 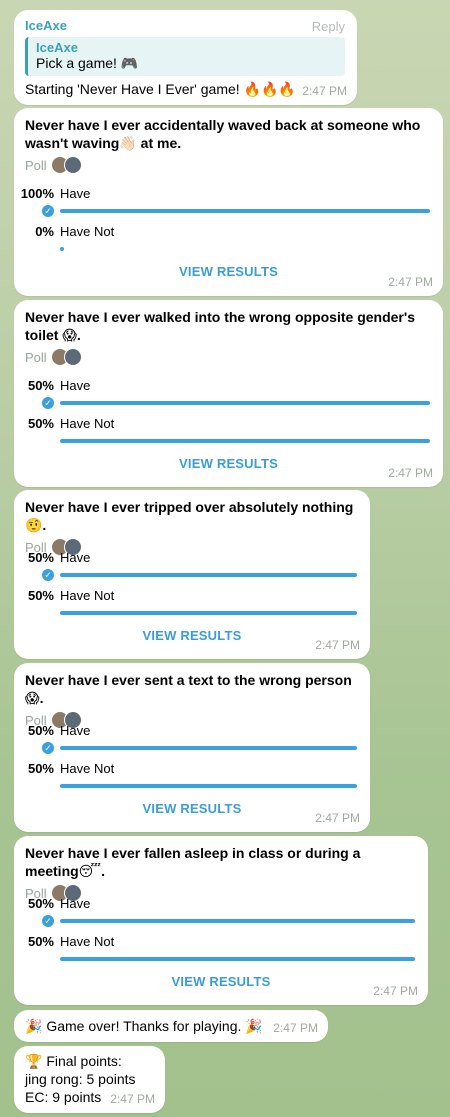 What do you see at coordinates (73, 1061) in the screenshot?
I see `final-title: 🏆 Final points:` at bounding box center [73, 1061].